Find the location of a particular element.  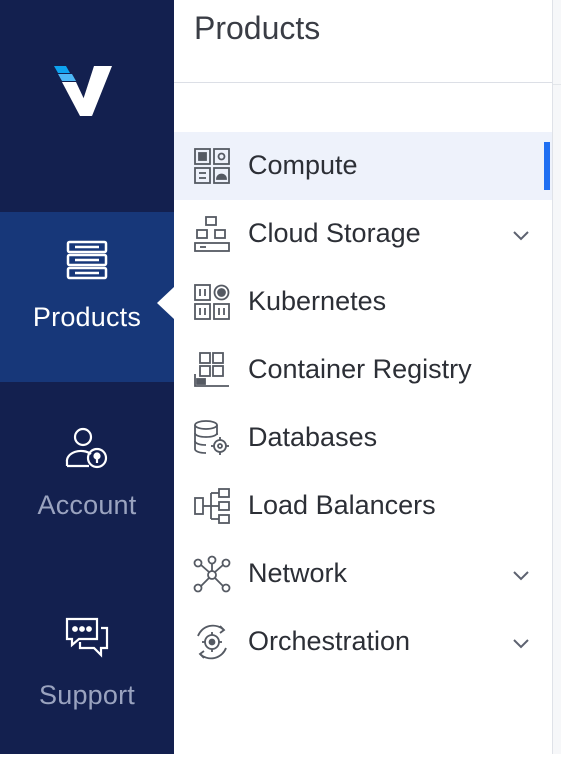

panel-title: Products is located at coordinates (257, 28).